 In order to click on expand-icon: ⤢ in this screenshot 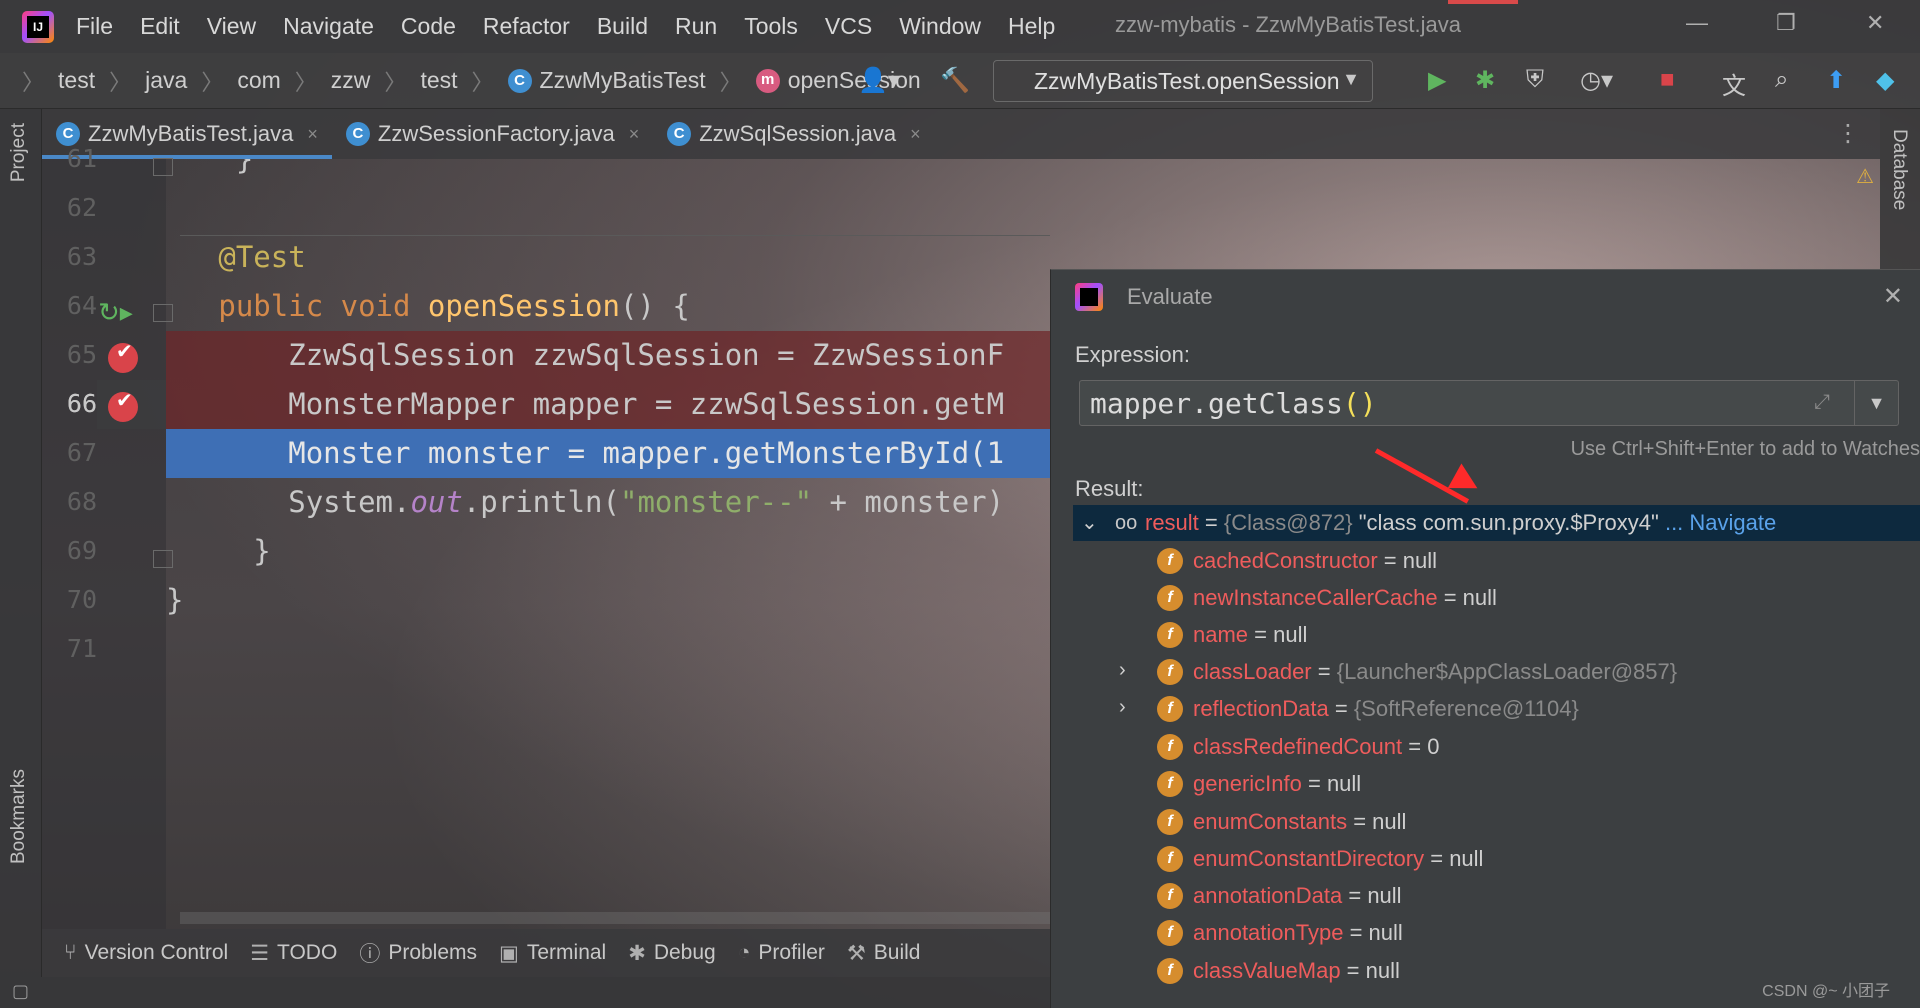, I will do `click(1822, 402)`.